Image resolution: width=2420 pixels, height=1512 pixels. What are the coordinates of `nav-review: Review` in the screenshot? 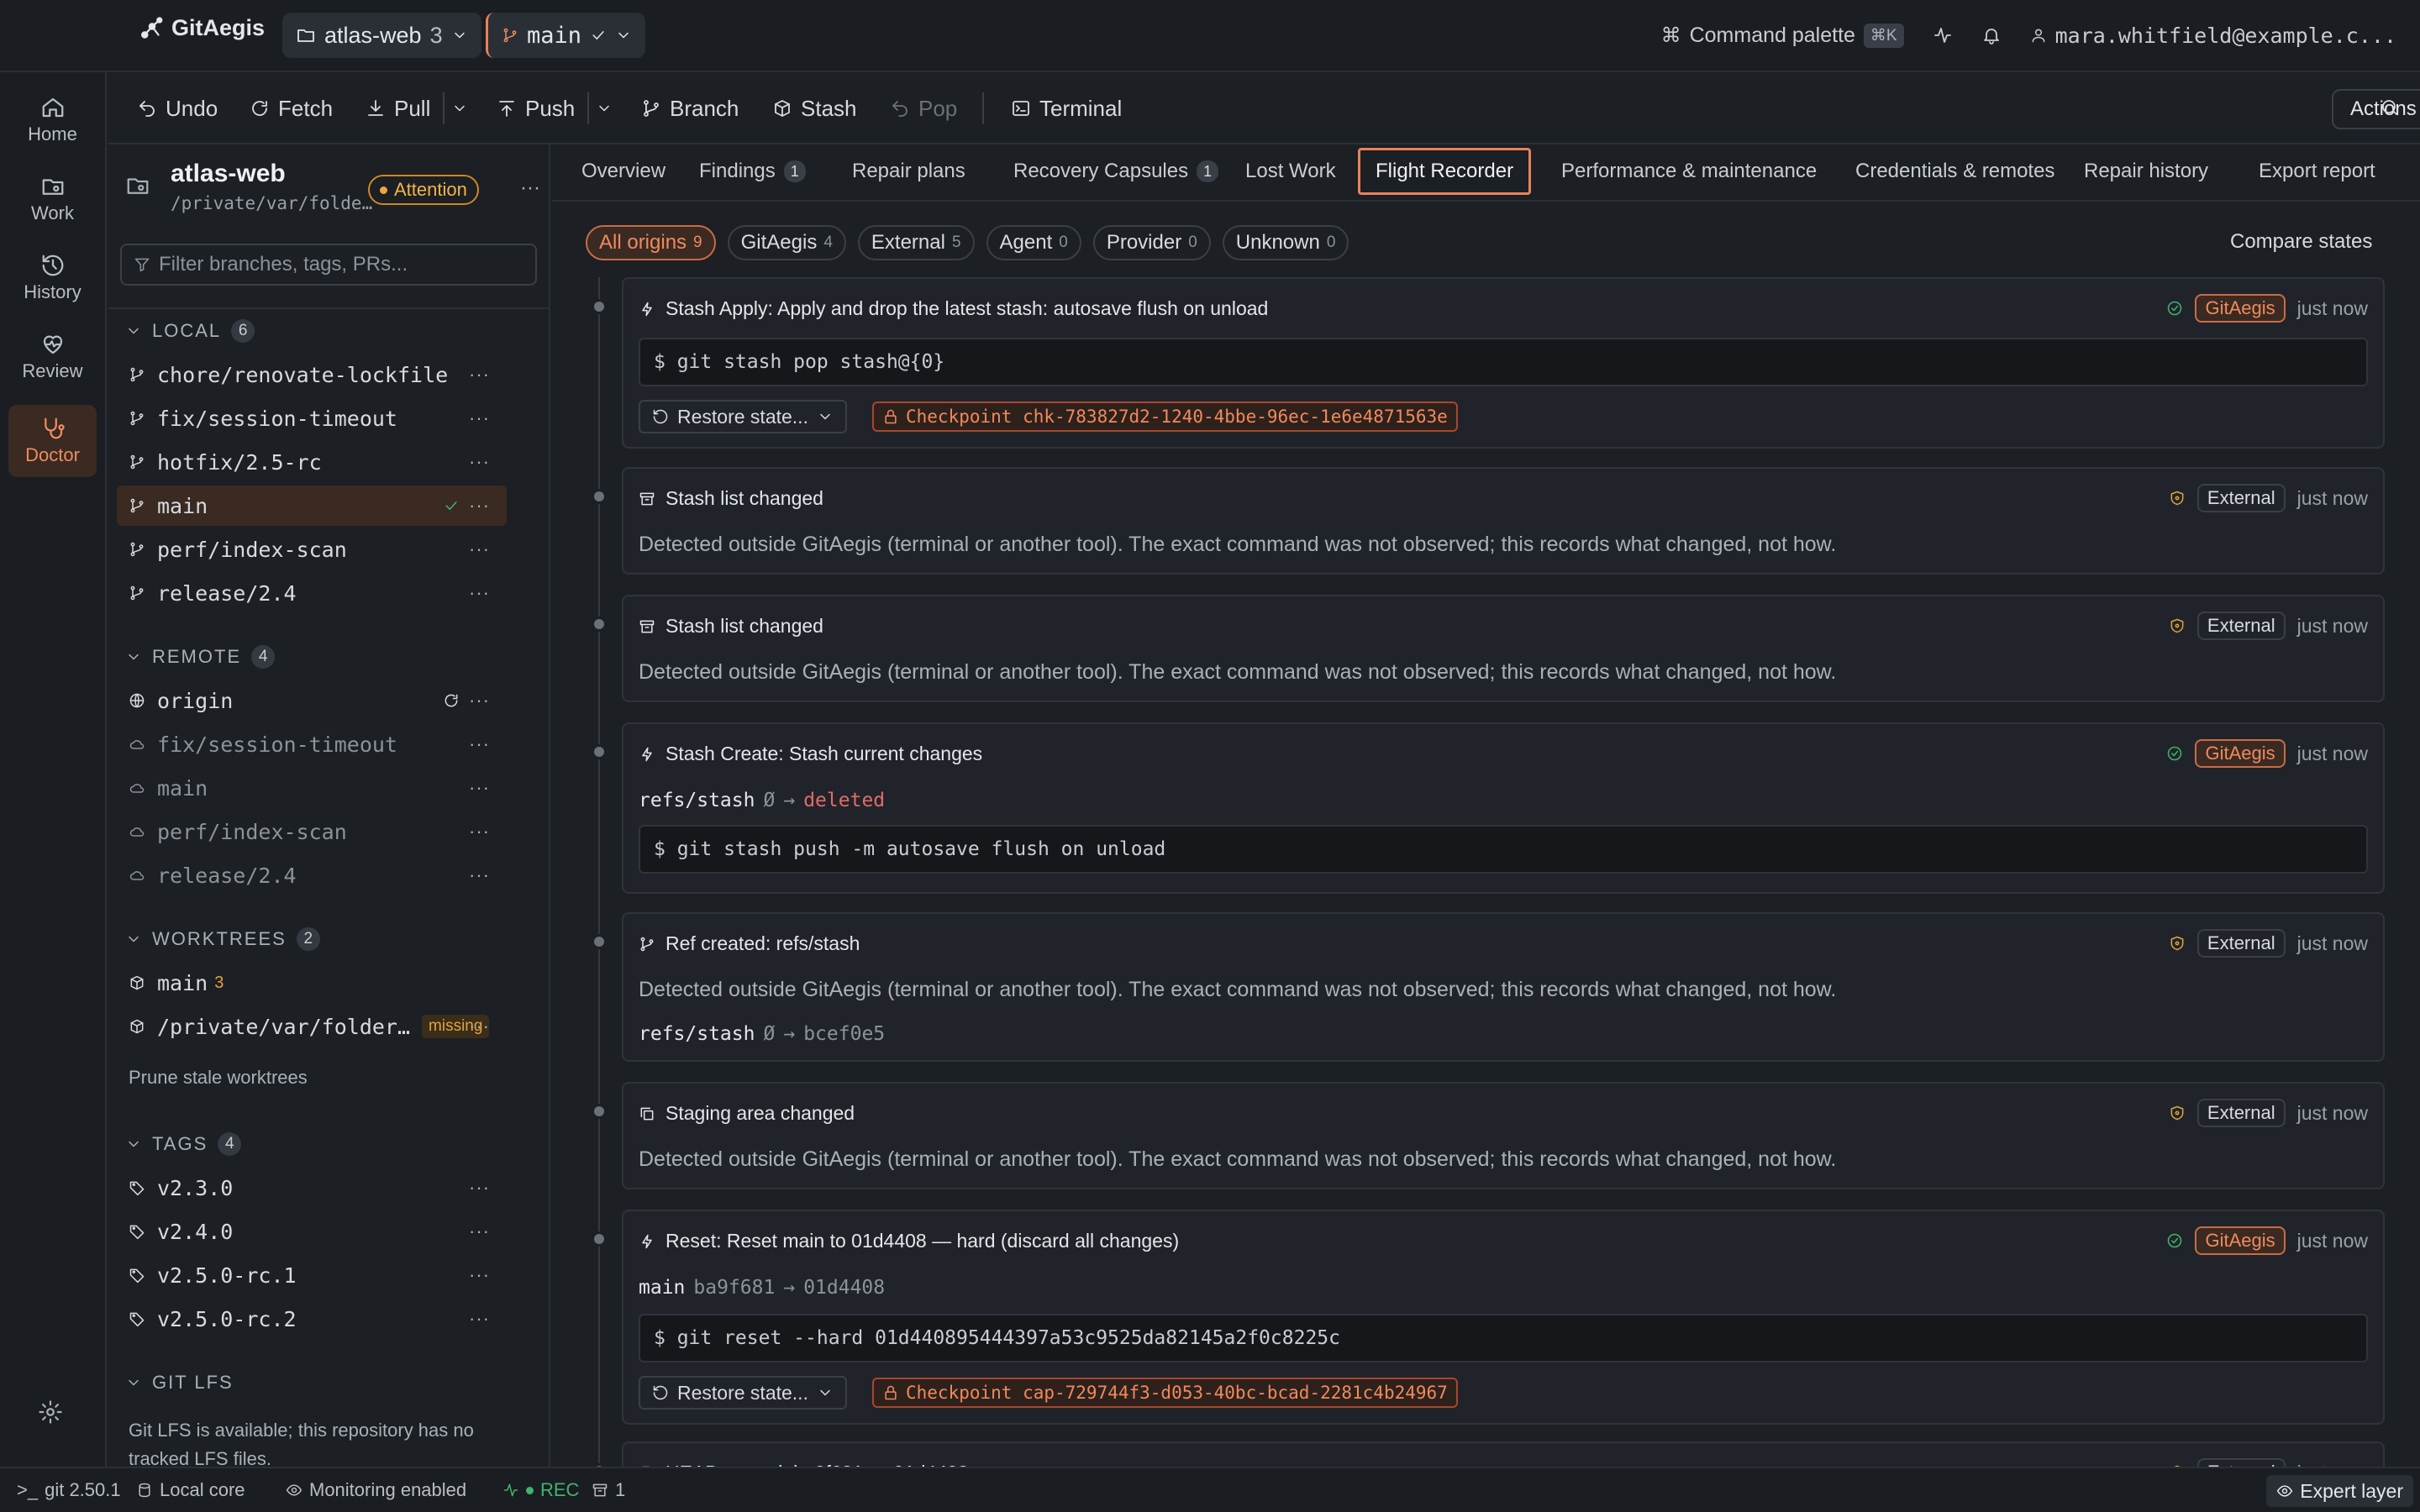 It's located at (52, 357).